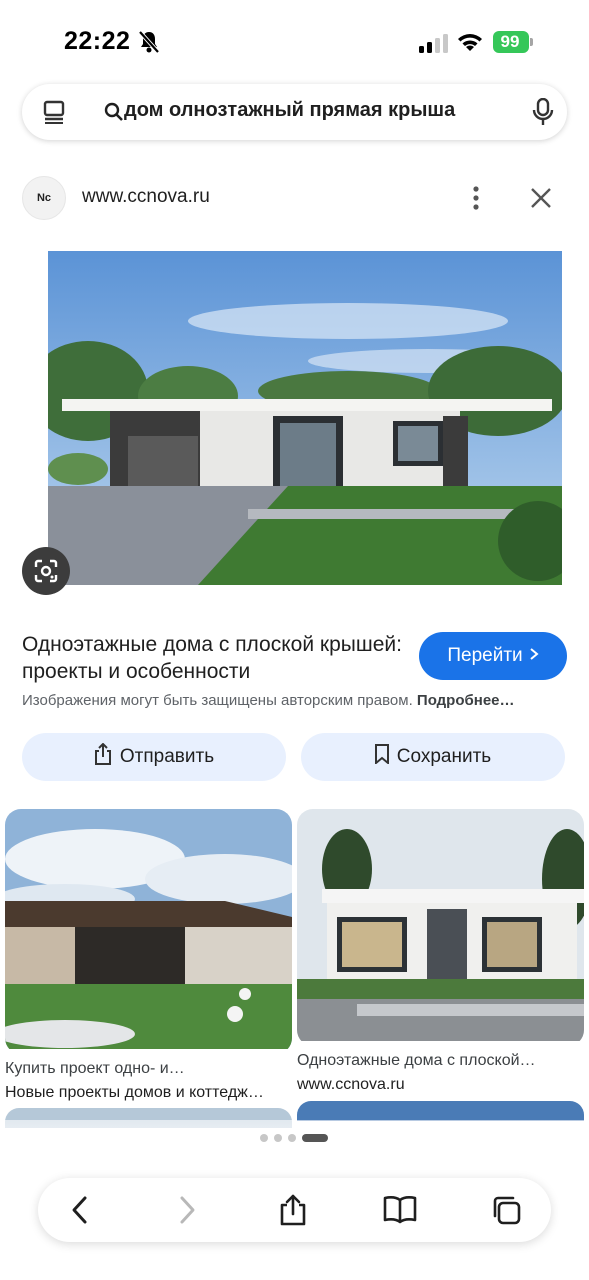 This screenshot has width=589, height=1280. What do you see at coordinates (54, 114) in the screenshot?
I see `tabs-icon` at bounding box center [54, 114].